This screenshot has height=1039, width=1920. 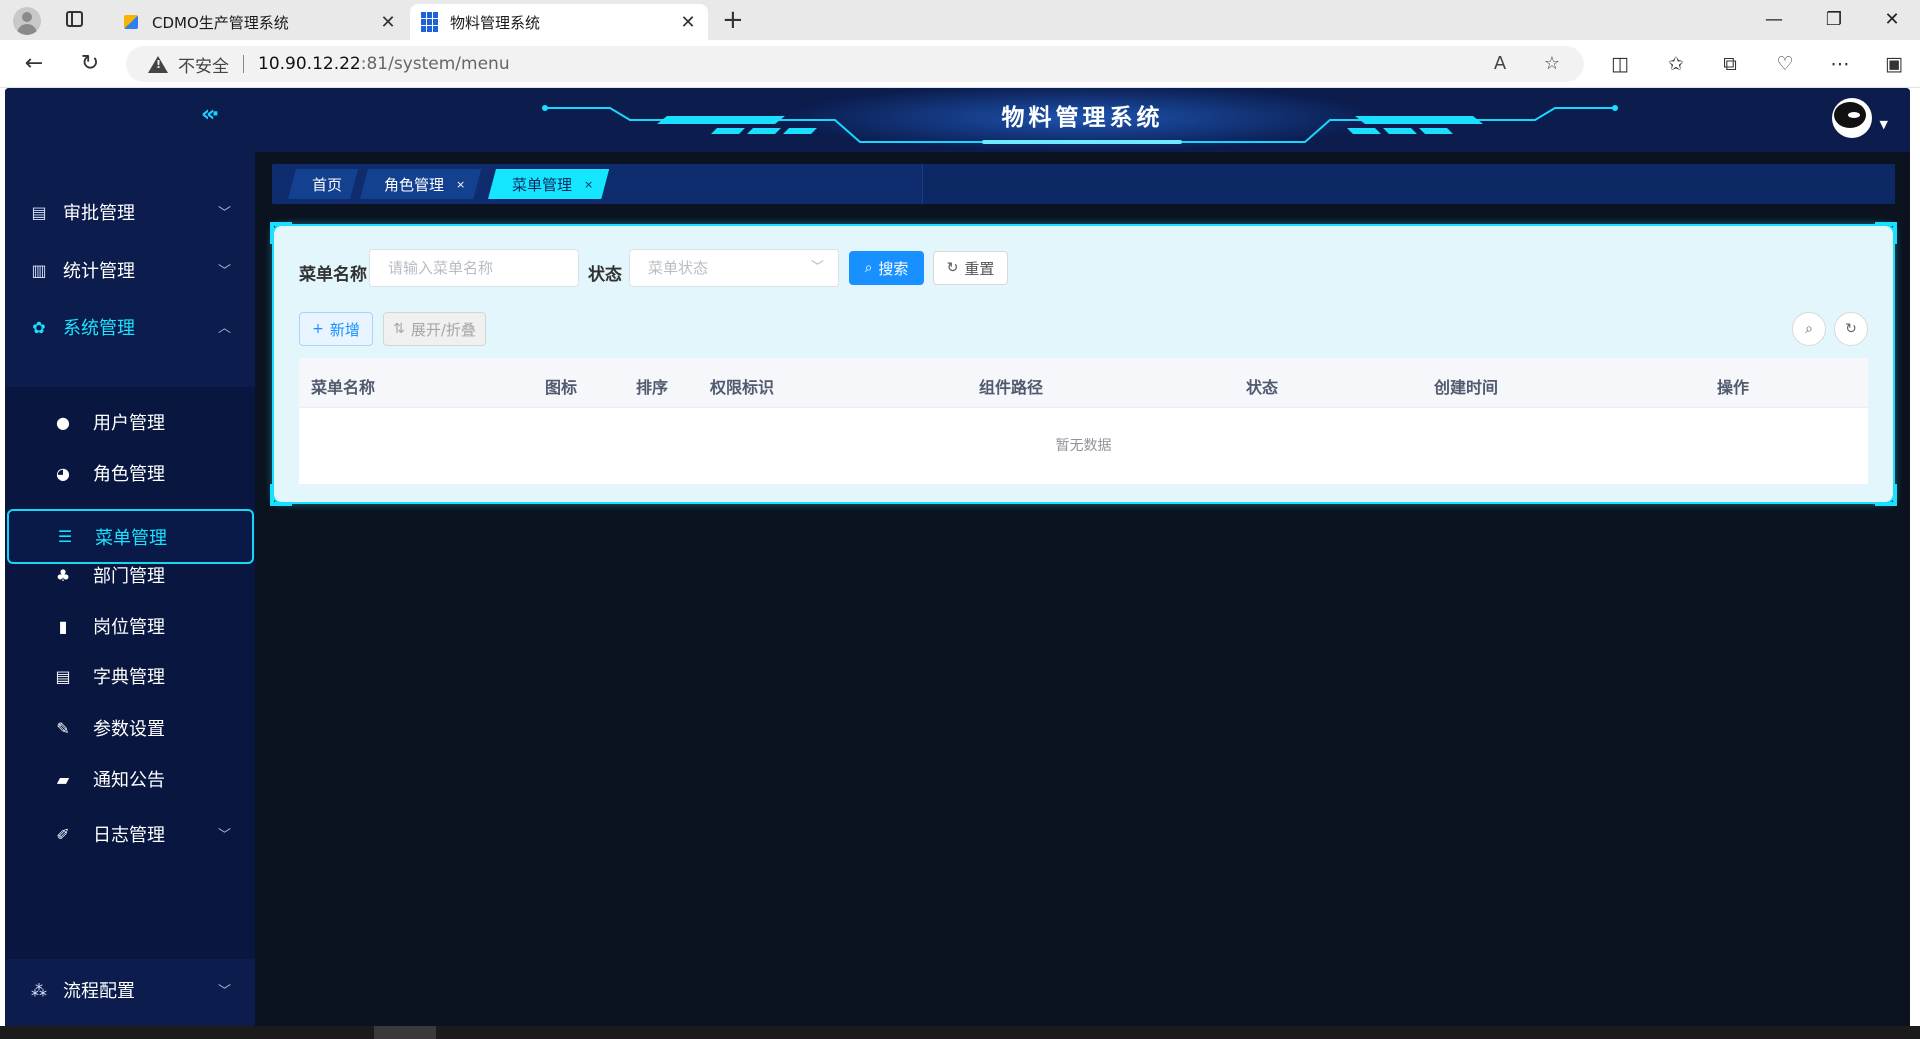 I want to click on column-header: 权限标识, so click(x=742, y=387).